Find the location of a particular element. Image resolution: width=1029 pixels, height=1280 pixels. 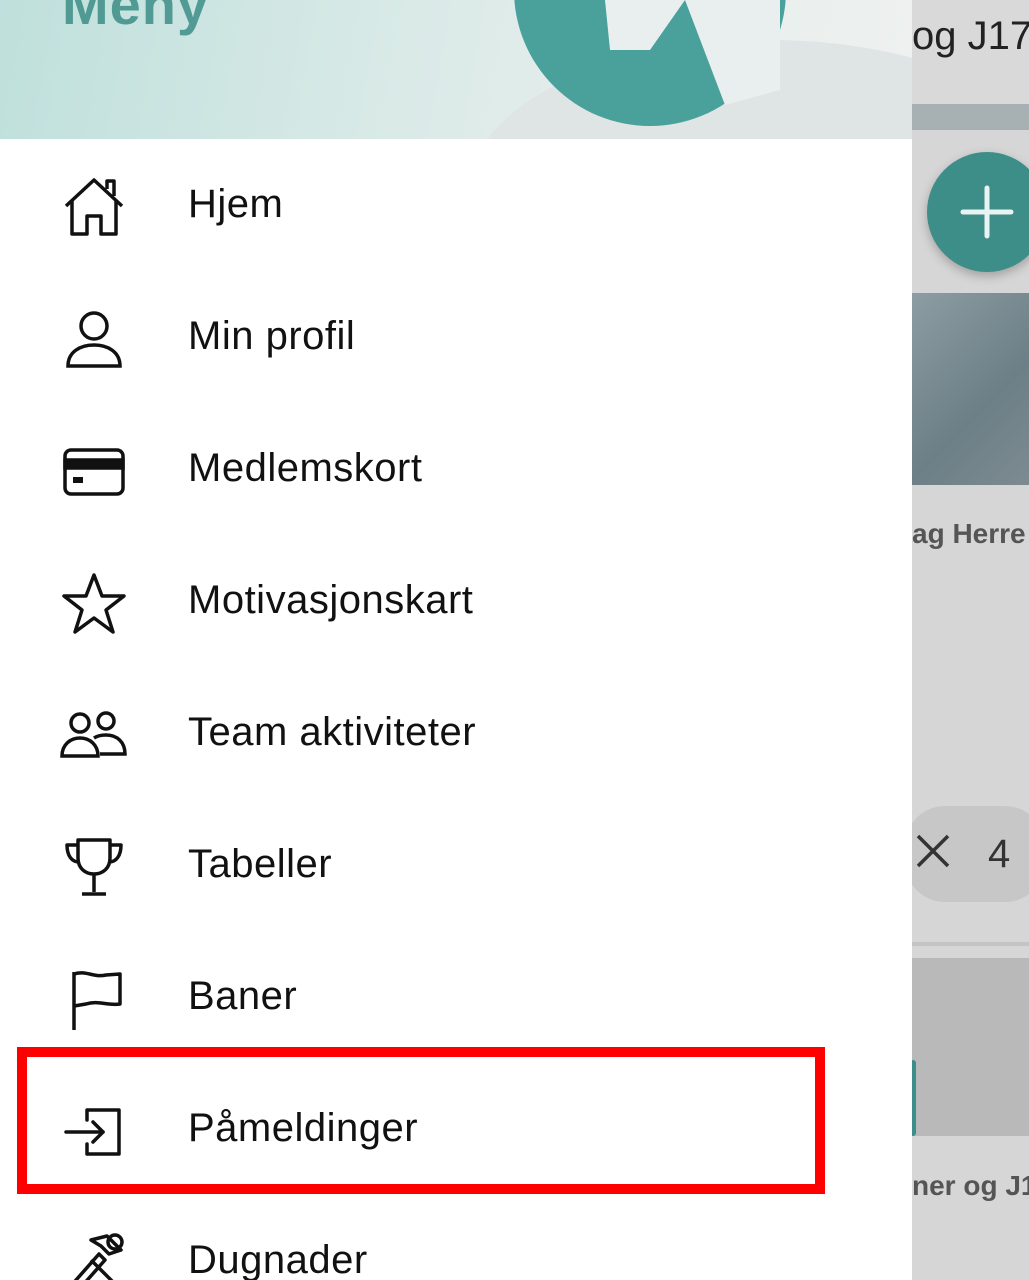

close-icon is located at coordinates (934, 852).